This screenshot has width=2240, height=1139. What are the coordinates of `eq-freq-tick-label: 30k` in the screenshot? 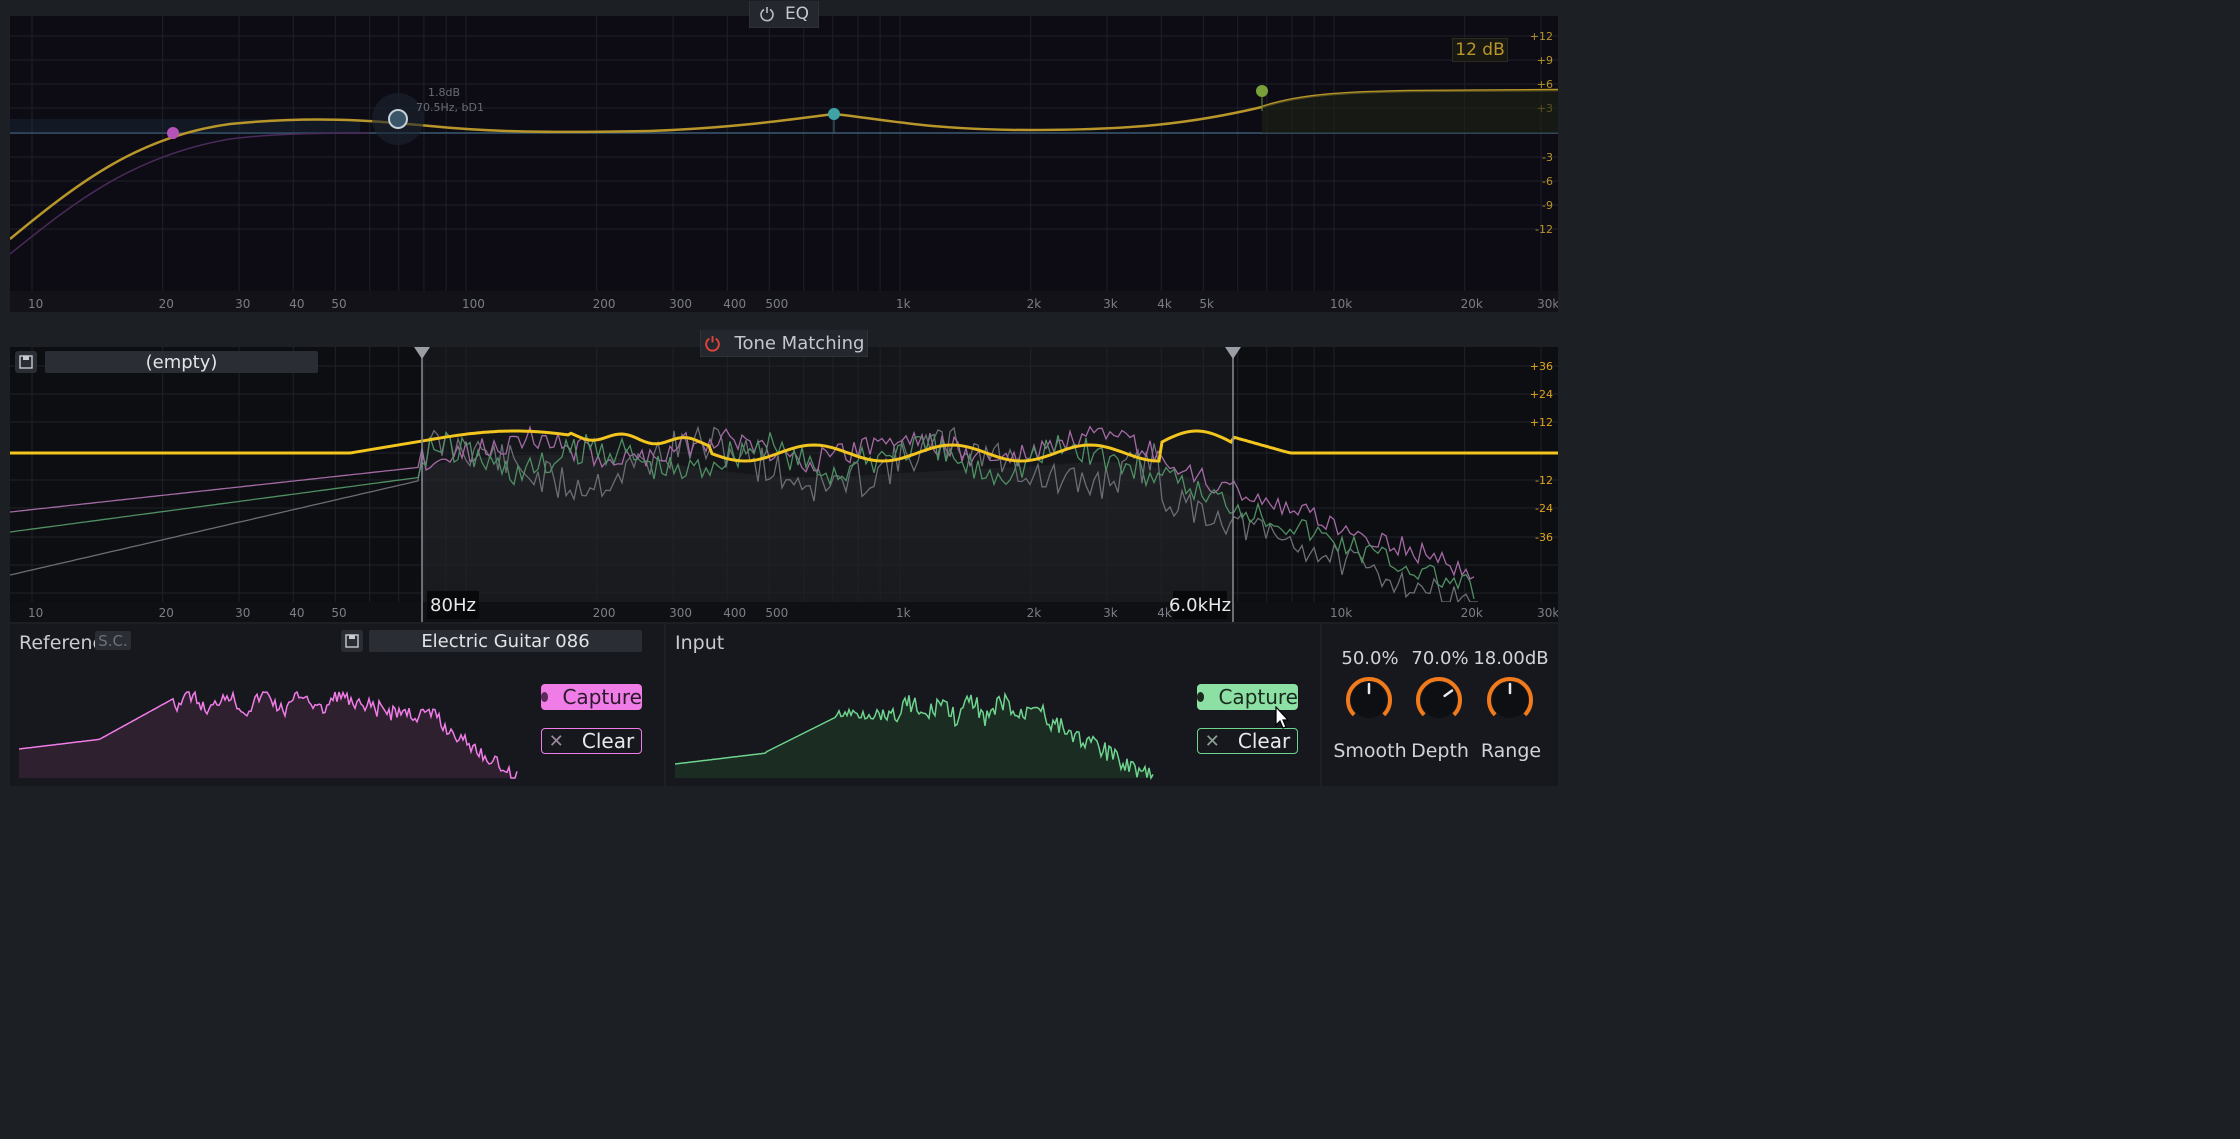 It's located at (1547, 304).